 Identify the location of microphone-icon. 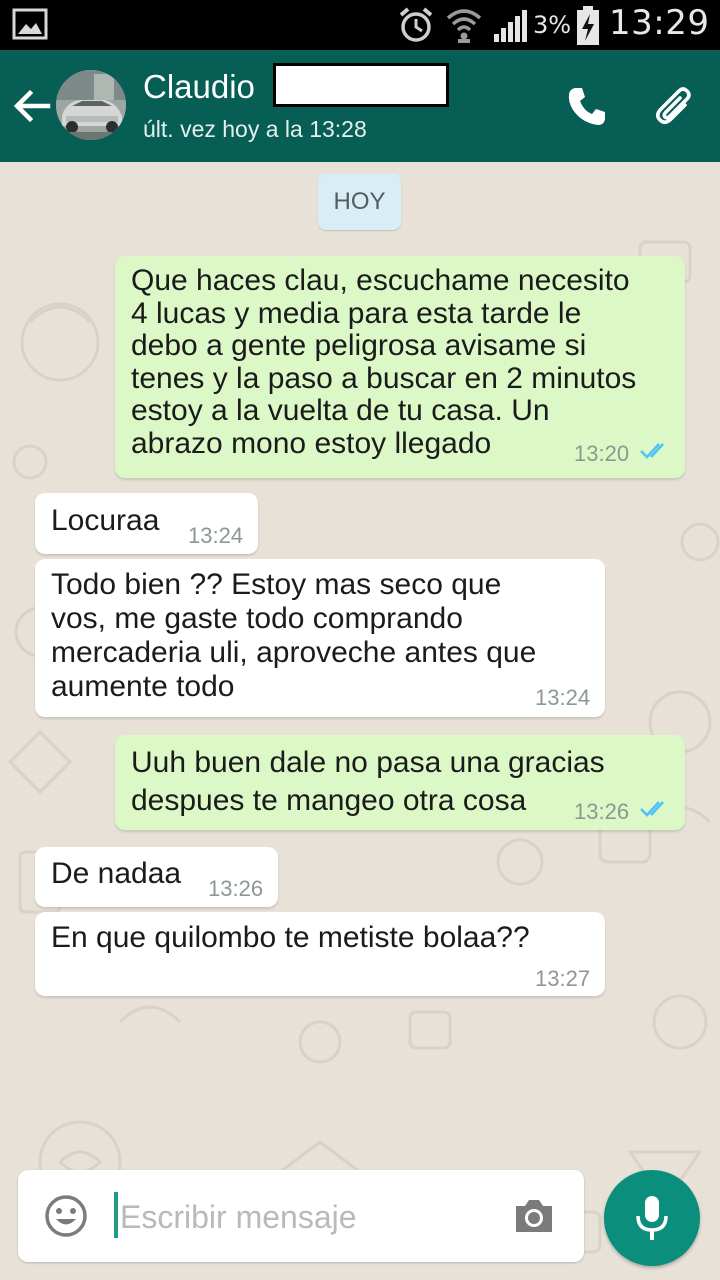
(652, 1218).